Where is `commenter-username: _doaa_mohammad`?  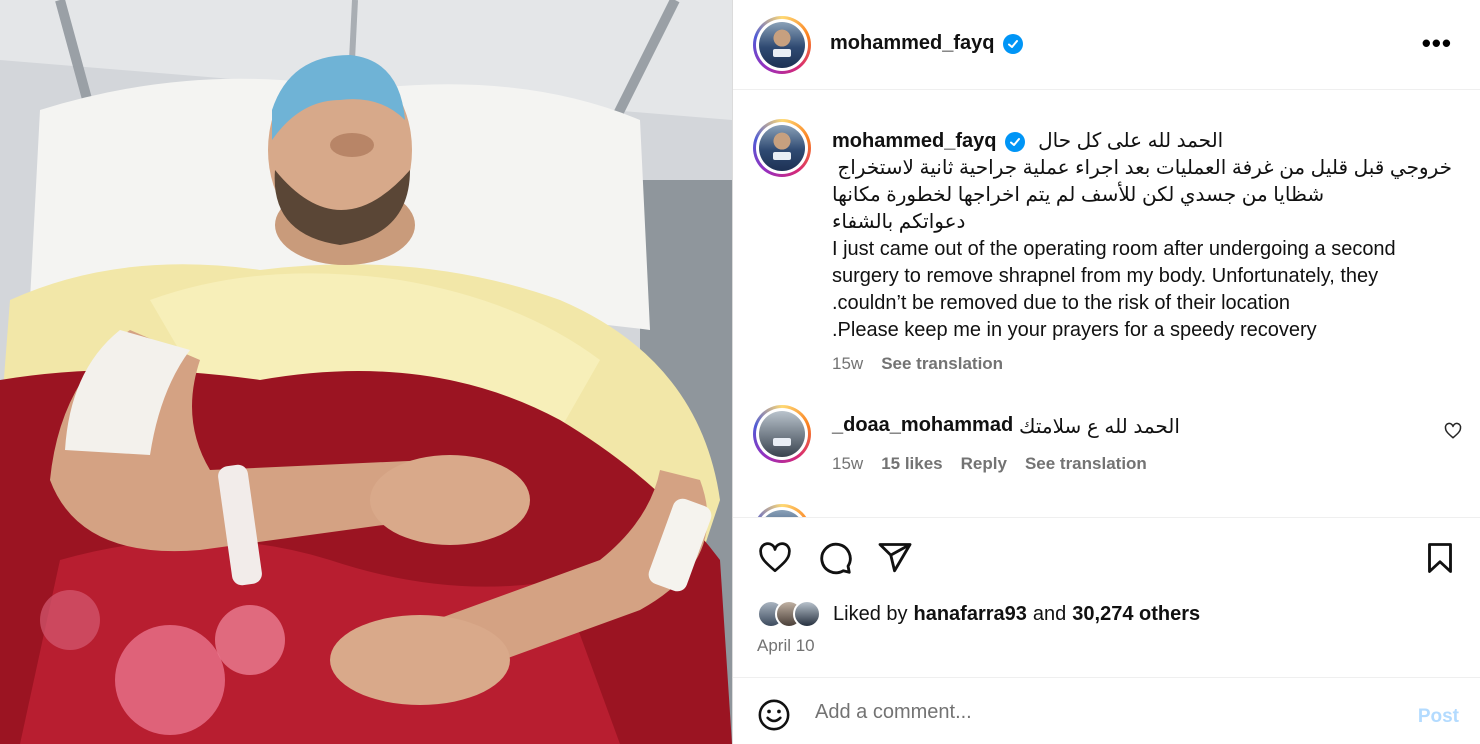
commenter-username: _doaa_mohammad is located at coordinates (922, 425).